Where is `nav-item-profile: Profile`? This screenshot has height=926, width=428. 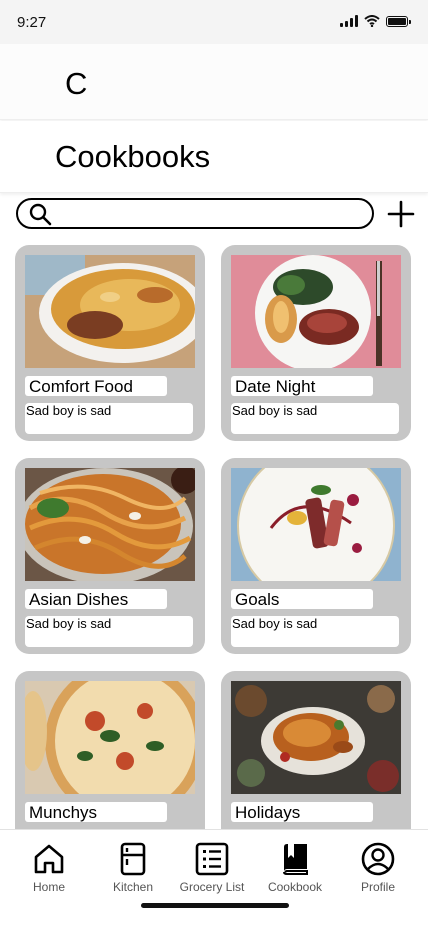
nav-item-profile: Profile is located at coordinates (378, 870).